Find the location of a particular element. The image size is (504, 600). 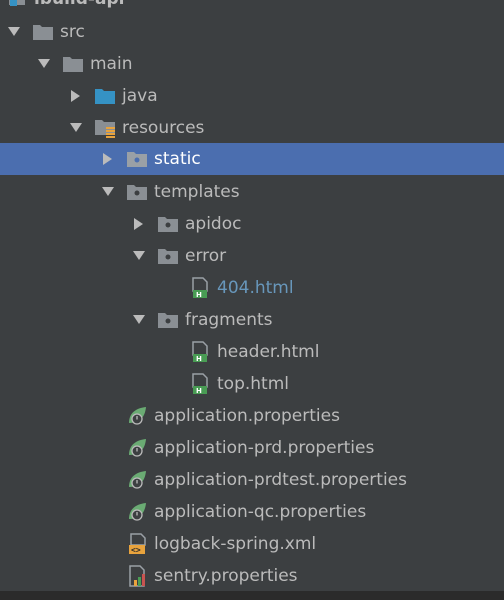

xml-file-icon: <> is located at coordinates (137, 544).